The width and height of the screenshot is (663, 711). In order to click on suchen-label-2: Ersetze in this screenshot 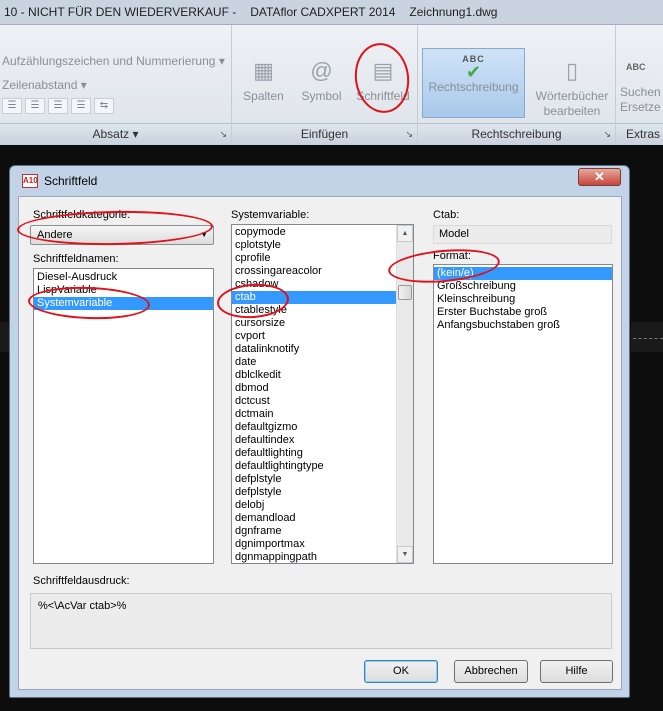, I will do `click(640, 107)`.